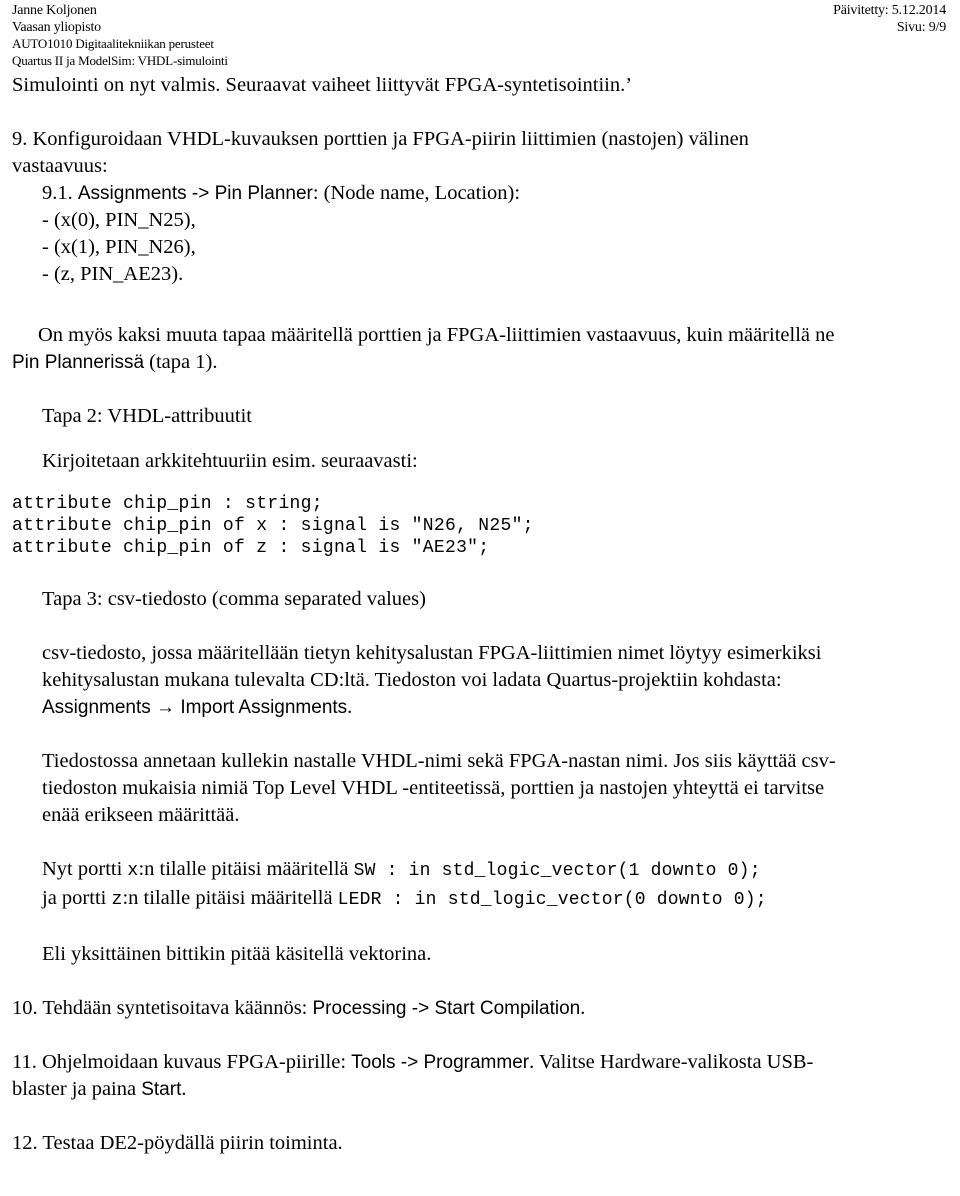  I want to click on step-11-mid: . Valitse Hardware-valikosta USB-, so click(671, 1062).